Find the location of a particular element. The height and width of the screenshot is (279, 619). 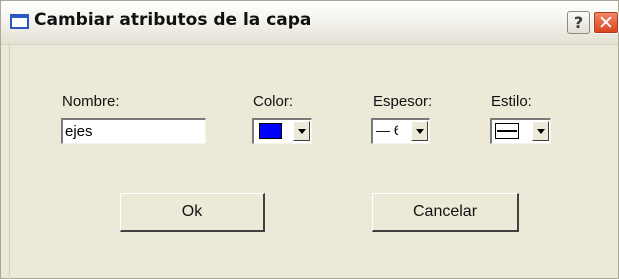

close-button: ✕ is located at coordinates (606, 22).